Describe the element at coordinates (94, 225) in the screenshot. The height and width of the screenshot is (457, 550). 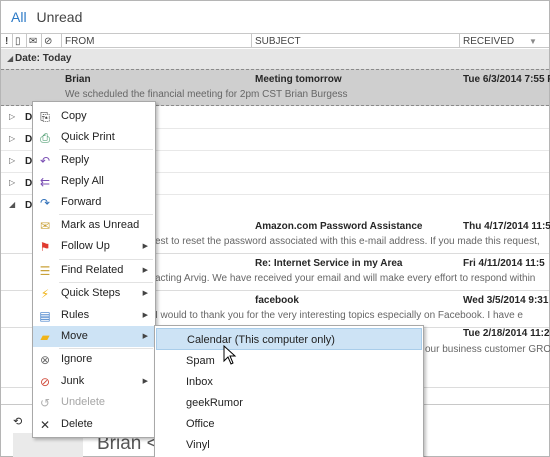
I see `menu-item-mark-unread: ✉ Mark as Unread` at that location.